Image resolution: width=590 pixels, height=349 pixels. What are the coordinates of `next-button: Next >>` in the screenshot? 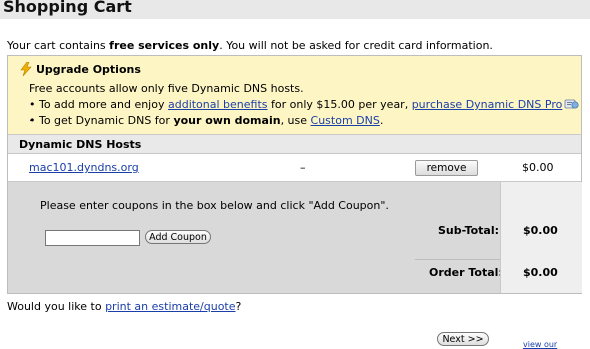 It's located at (463, 339).